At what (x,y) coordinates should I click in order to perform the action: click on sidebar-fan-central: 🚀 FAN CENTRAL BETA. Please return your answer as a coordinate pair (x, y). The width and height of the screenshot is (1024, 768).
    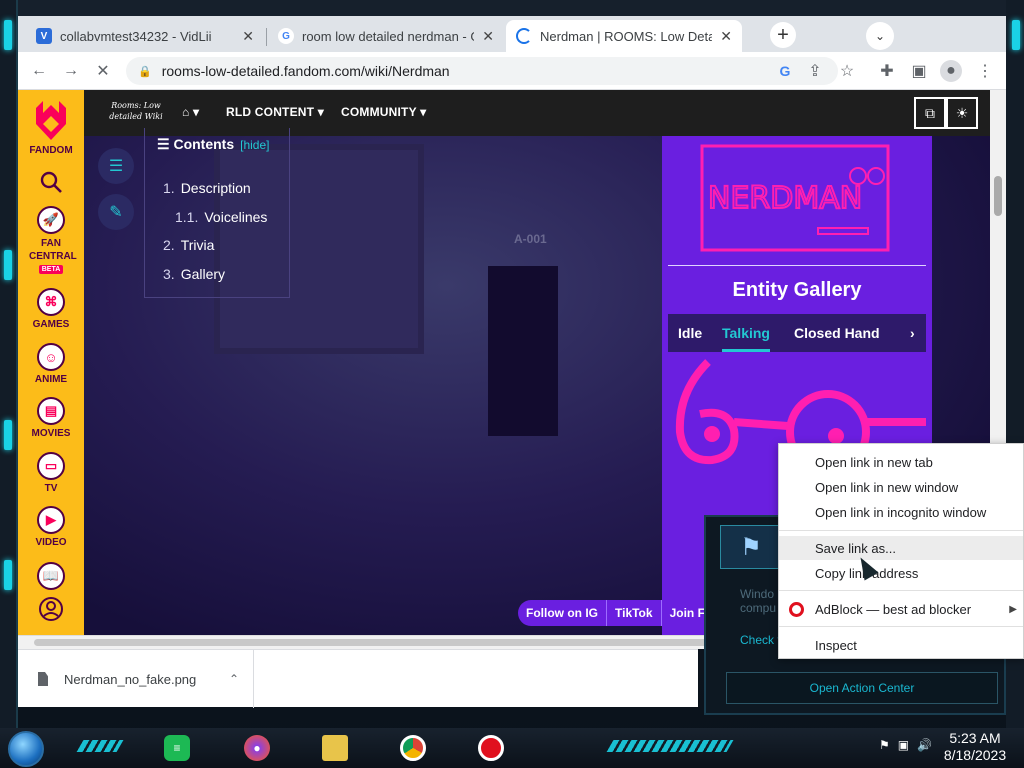
    Looking at the image, I should click on (51, 240).